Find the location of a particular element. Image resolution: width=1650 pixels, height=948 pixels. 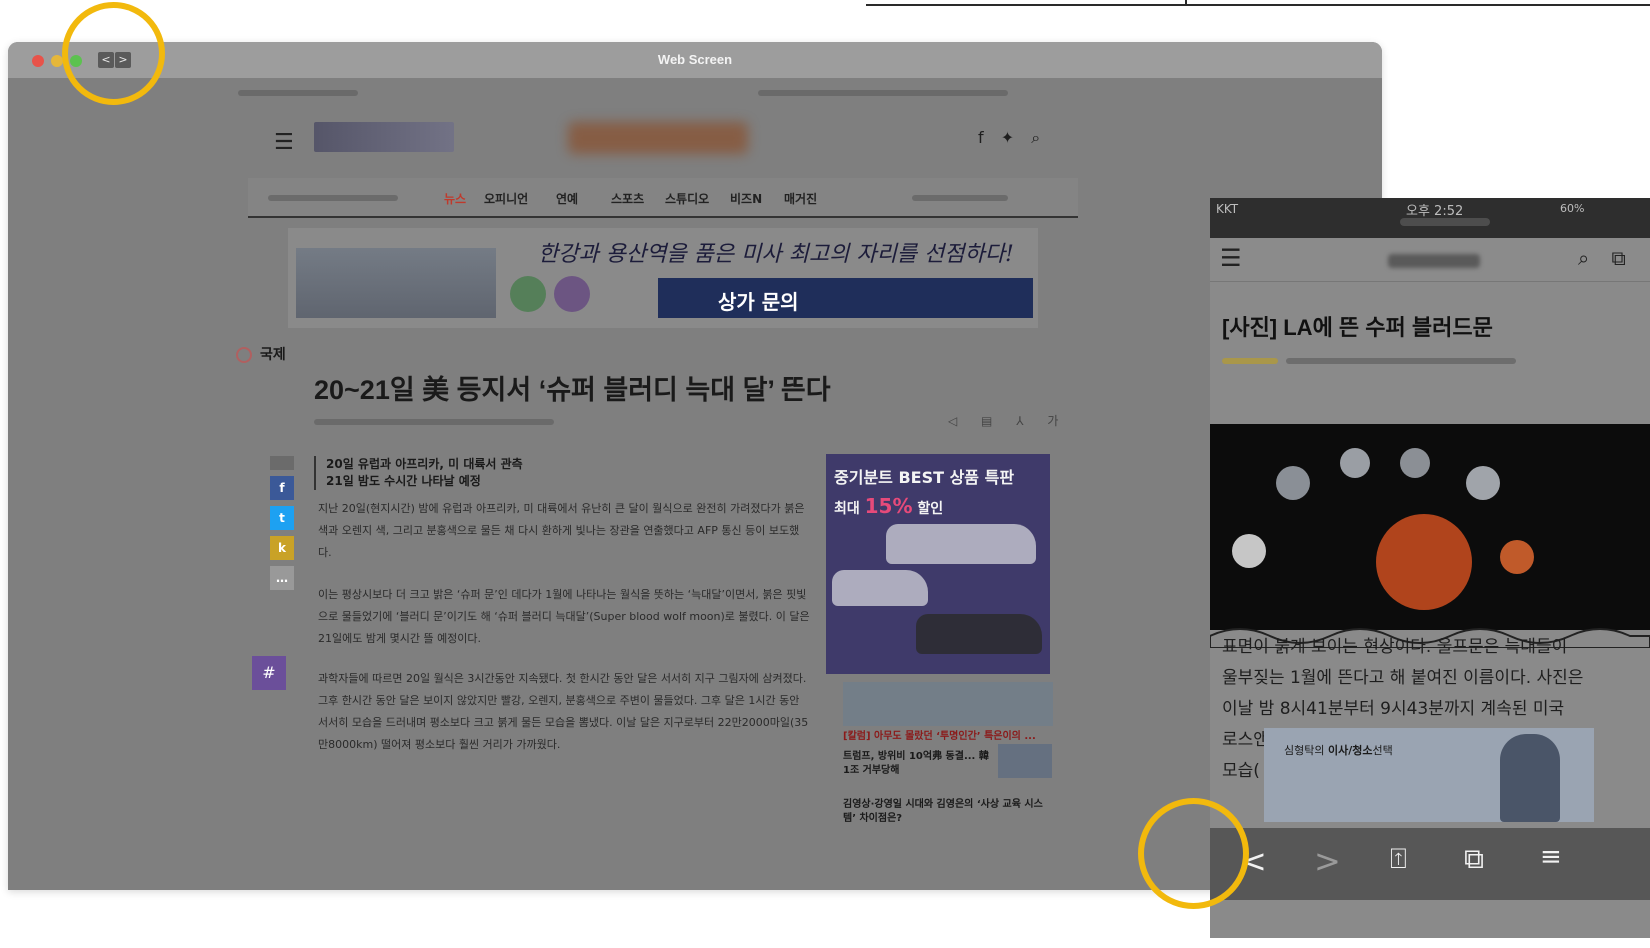

nav-left-links is located at coordinates (333, 198).